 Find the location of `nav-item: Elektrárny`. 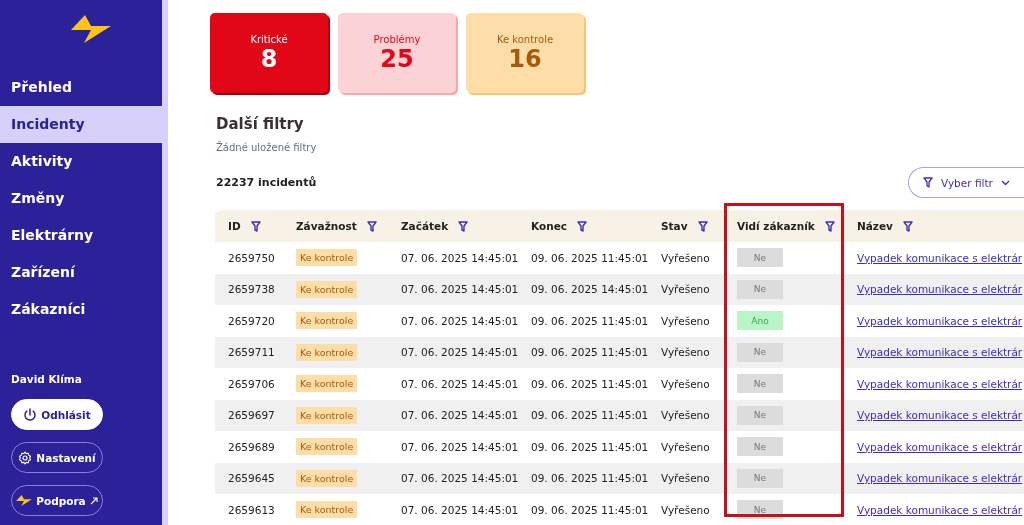

nav-item: Elektrárny is located at coordinates (84, 235).